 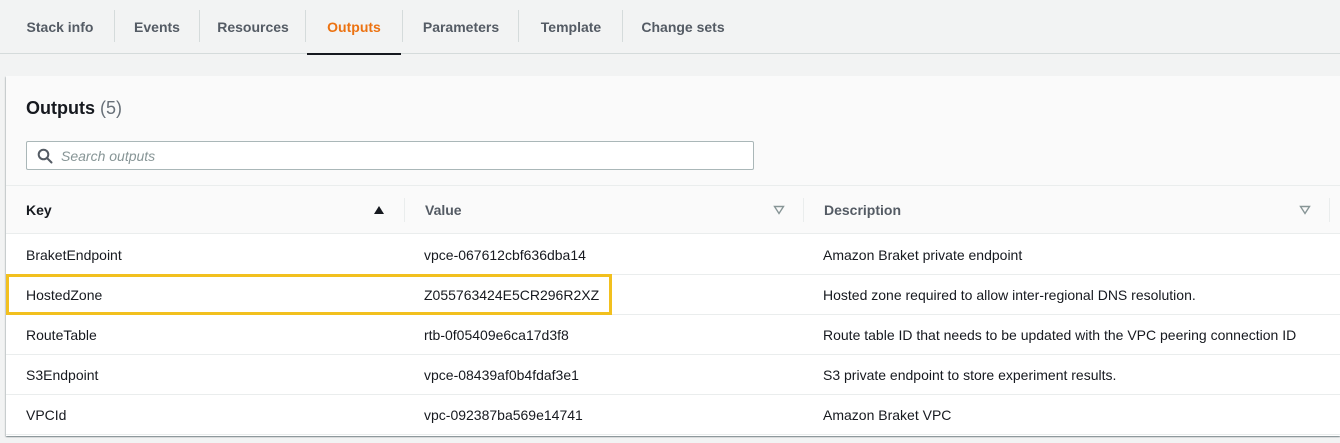 I want to click on panel-title: Outputs (5), so click(x=74, y=108).